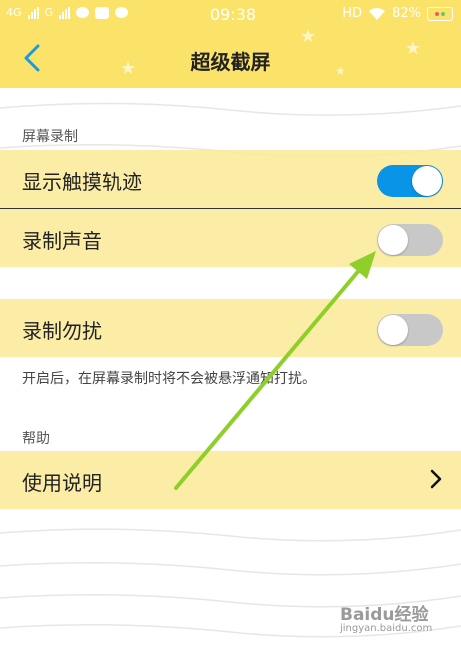  What do you see at coordinates (169, 379) in the screenshot?
I see `do-not-disturb-hint: 开启后，在屏幕录制时将不会被悬浮通知打扰。` at bounding box center [169, 379].